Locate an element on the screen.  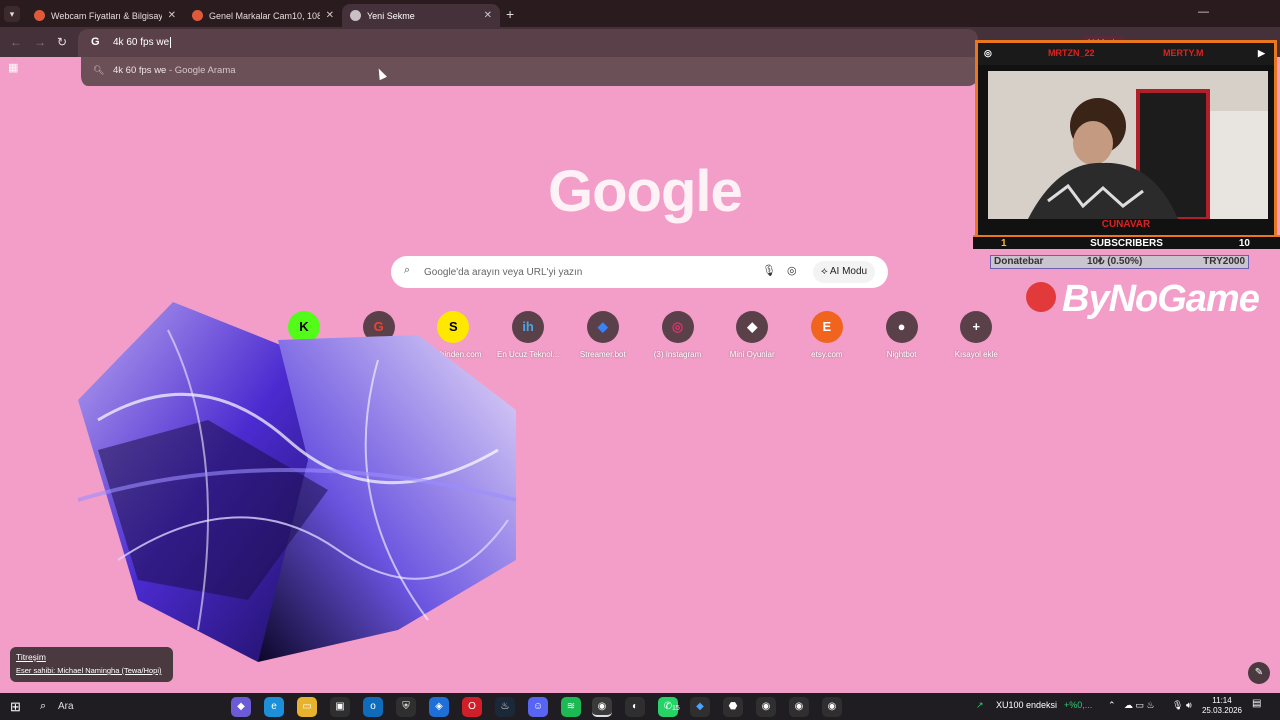
app-icon: ◈ is located at coordinates (439, 707).